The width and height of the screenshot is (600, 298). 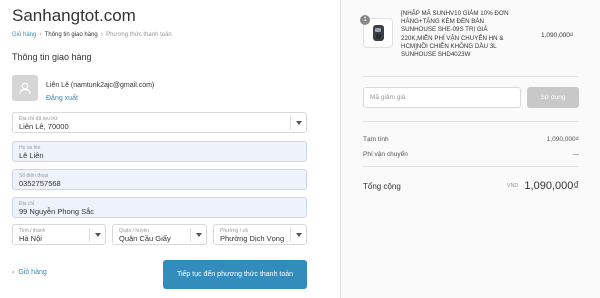 I want to click on saved-address-select: Địa chỉ đã lưu trữ Liên Lê, 70000, so click(x=159, y=122).